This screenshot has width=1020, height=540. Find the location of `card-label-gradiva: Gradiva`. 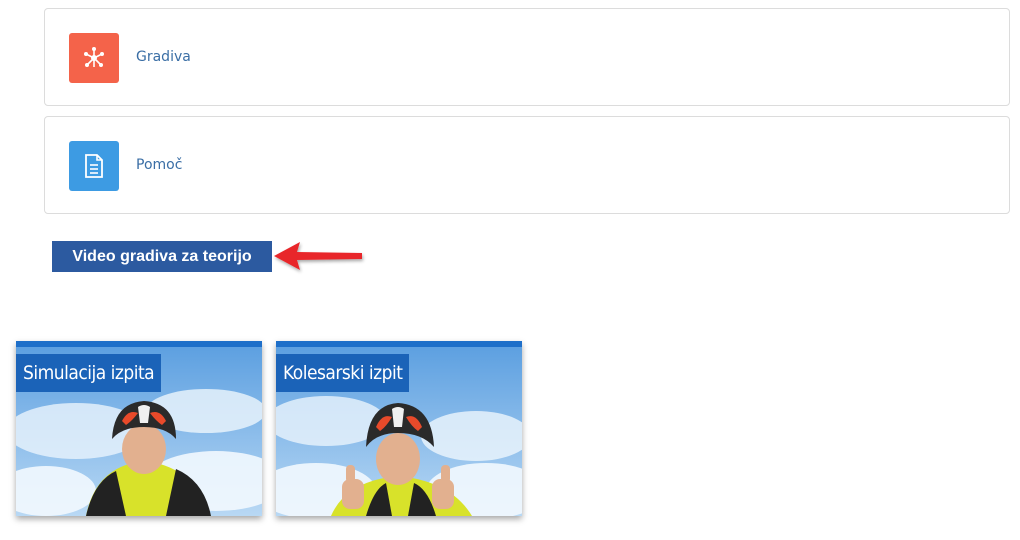

card-label-gradiva: Gradiva is located at coordinates (163, 57).